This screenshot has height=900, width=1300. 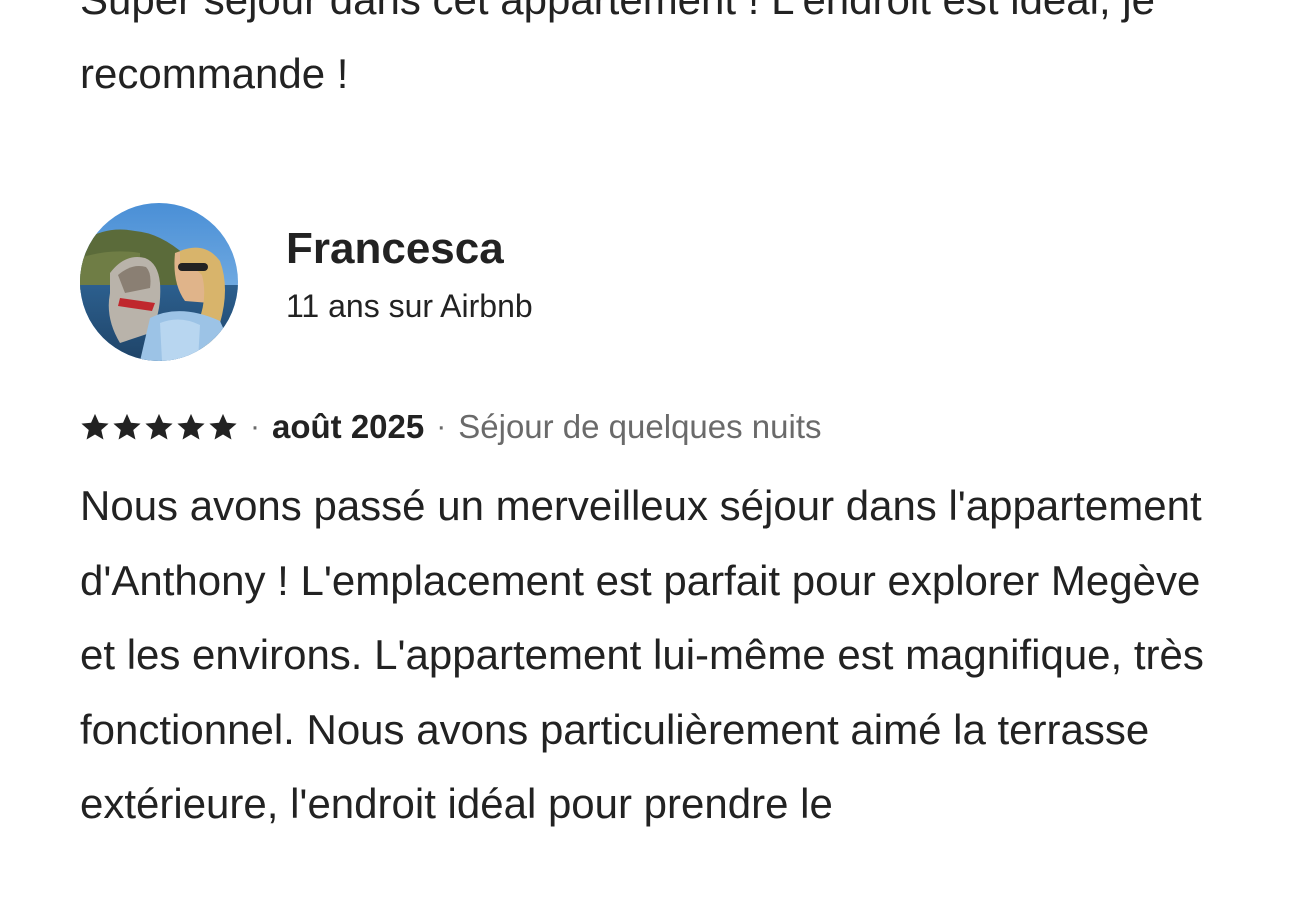 I want to click on reviewer-name: Francesca, so click(x=409, y=249).